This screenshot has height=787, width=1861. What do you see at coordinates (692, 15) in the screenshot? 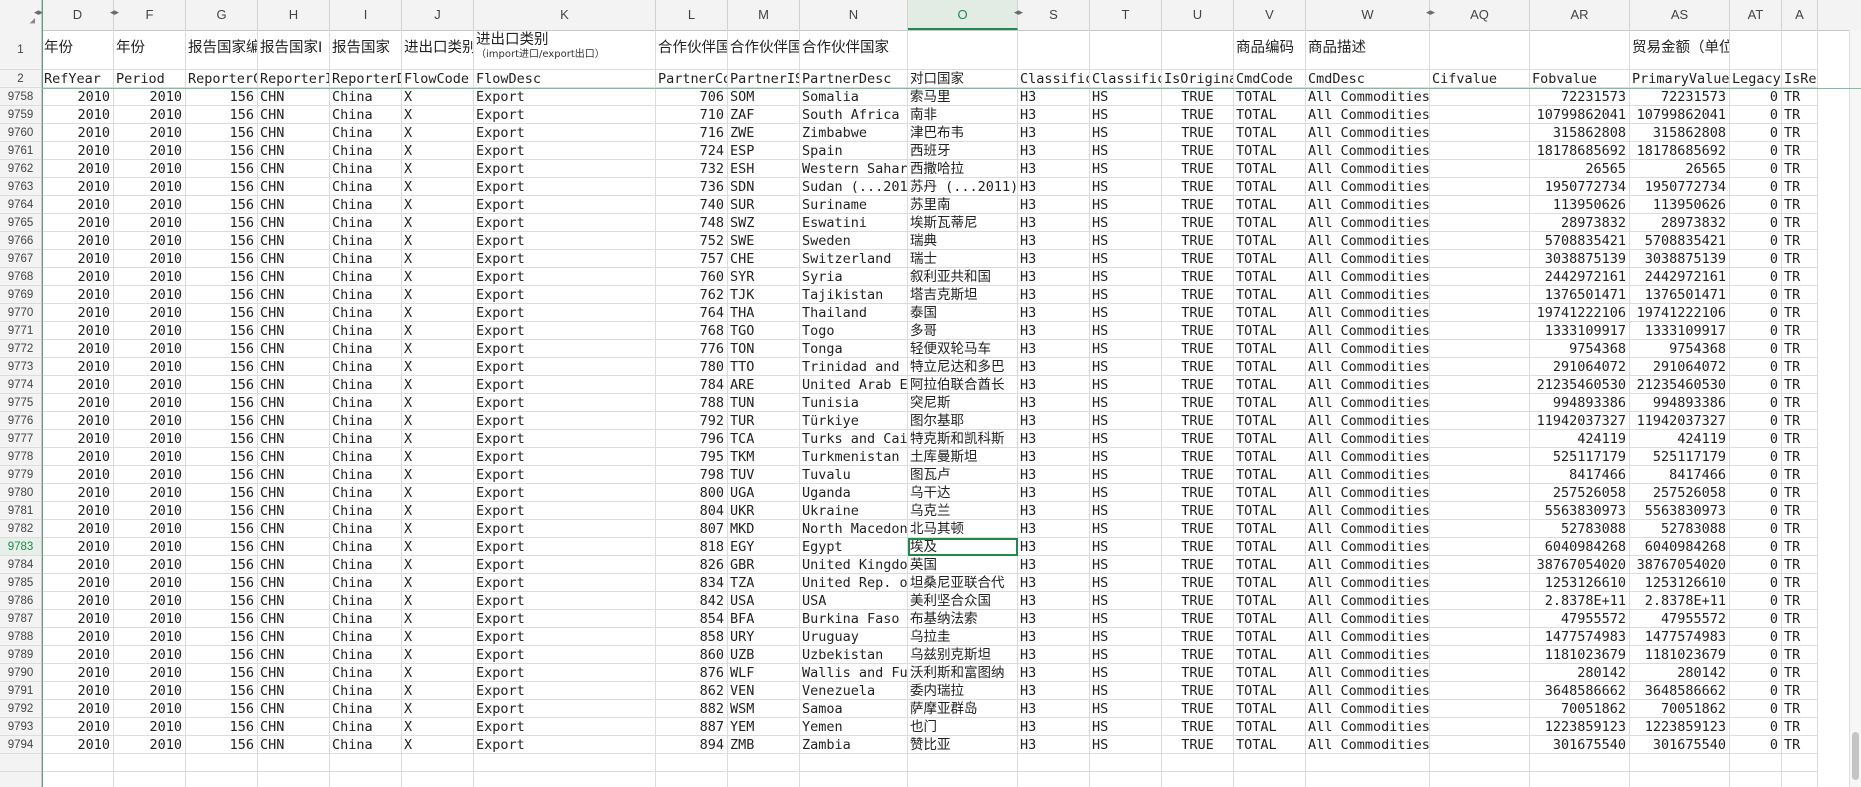
I see `column-header-l: L` at bounding box center [692, 15].